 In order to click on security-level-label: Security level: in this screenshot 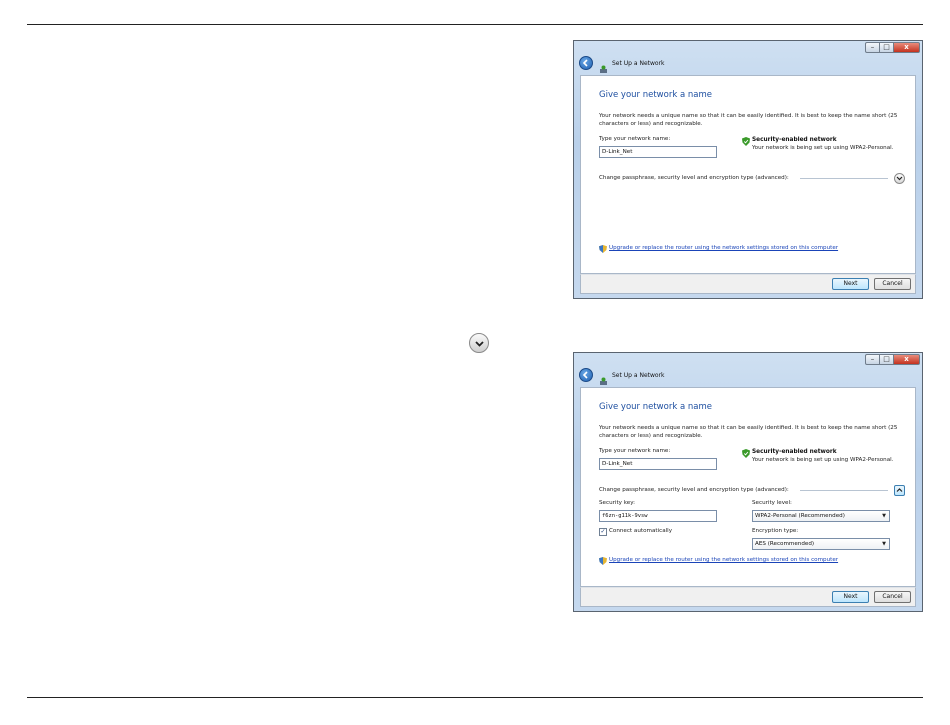, I will do `click(772, 503)`.